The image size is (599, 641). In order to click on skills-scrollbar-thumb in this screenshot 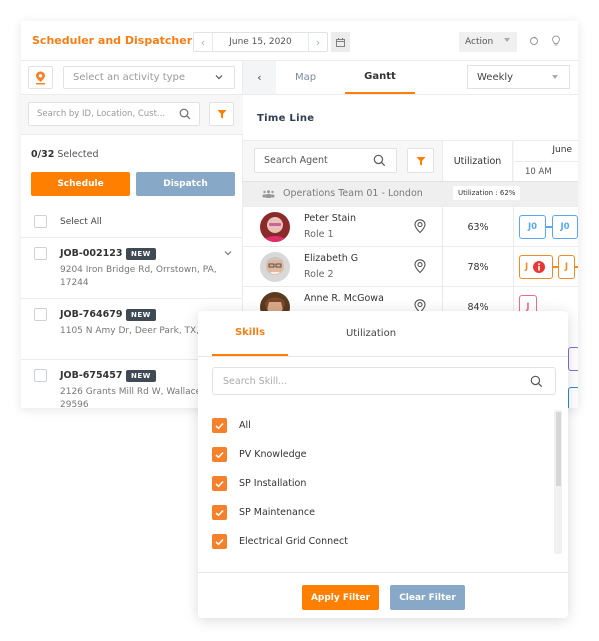, I will do `click(558, 449)`.